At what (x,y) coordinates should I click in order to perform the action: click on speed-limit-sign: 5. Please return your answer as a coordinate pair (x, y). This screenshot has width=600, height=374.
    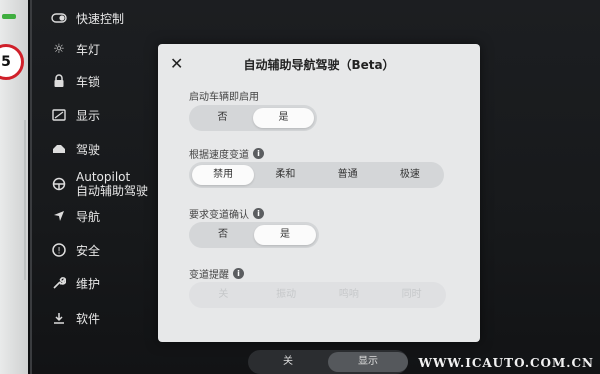
    Looking at the image, I should click on (12, 62).